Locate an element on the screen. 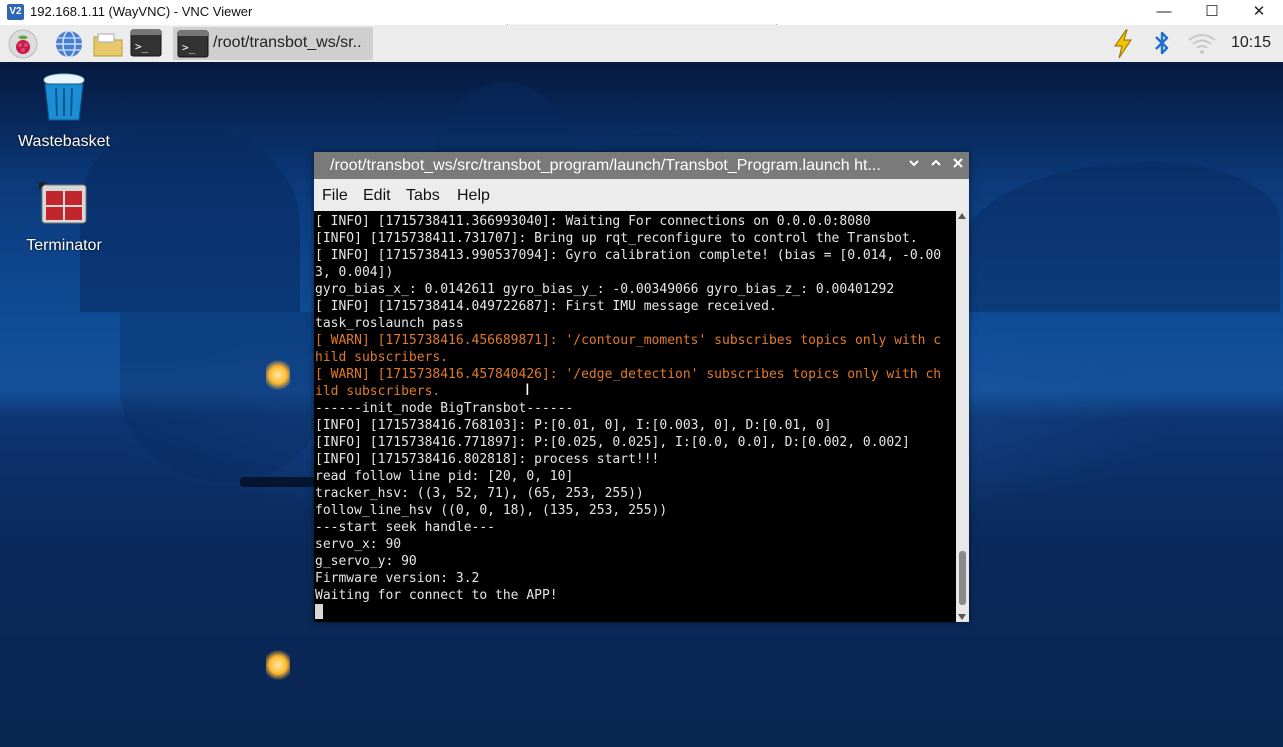 The width and height of the screenshot is (1283, 747). menu-tabs: Tabs is located at coordinates (423, 196).